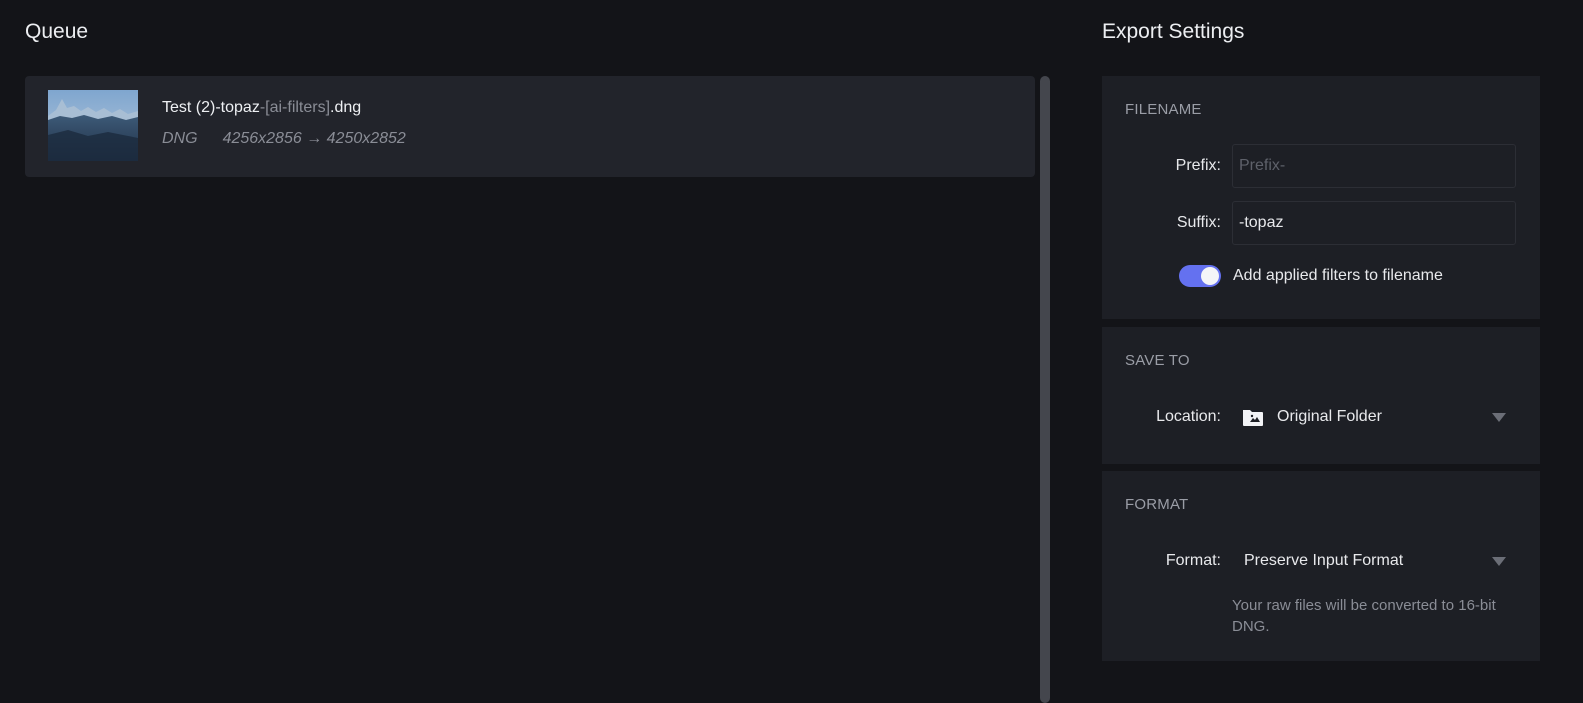 The image size is (1583, 703). I want to click on filename-section-title: FILENAME, so click(1163, 109).